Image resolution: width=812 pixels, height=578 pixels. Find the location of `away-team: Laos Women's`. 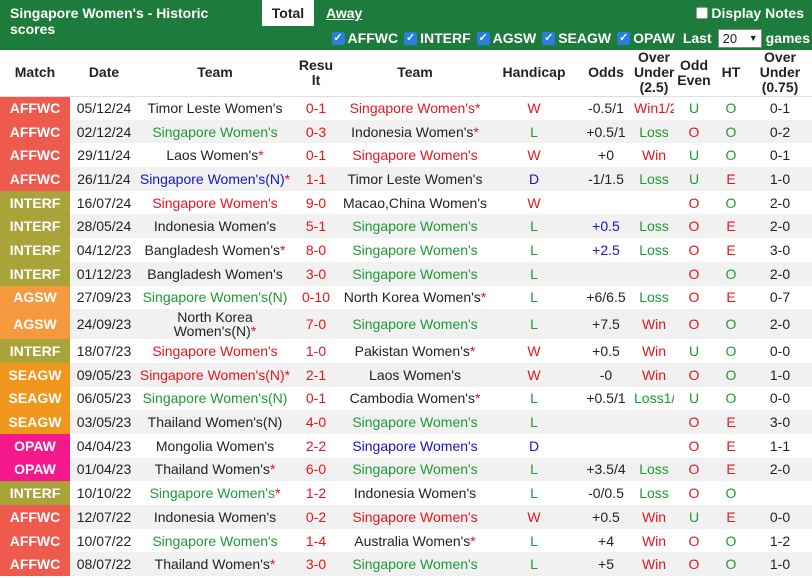

away-team: Laos Women's is located at coordinates (415, 374).